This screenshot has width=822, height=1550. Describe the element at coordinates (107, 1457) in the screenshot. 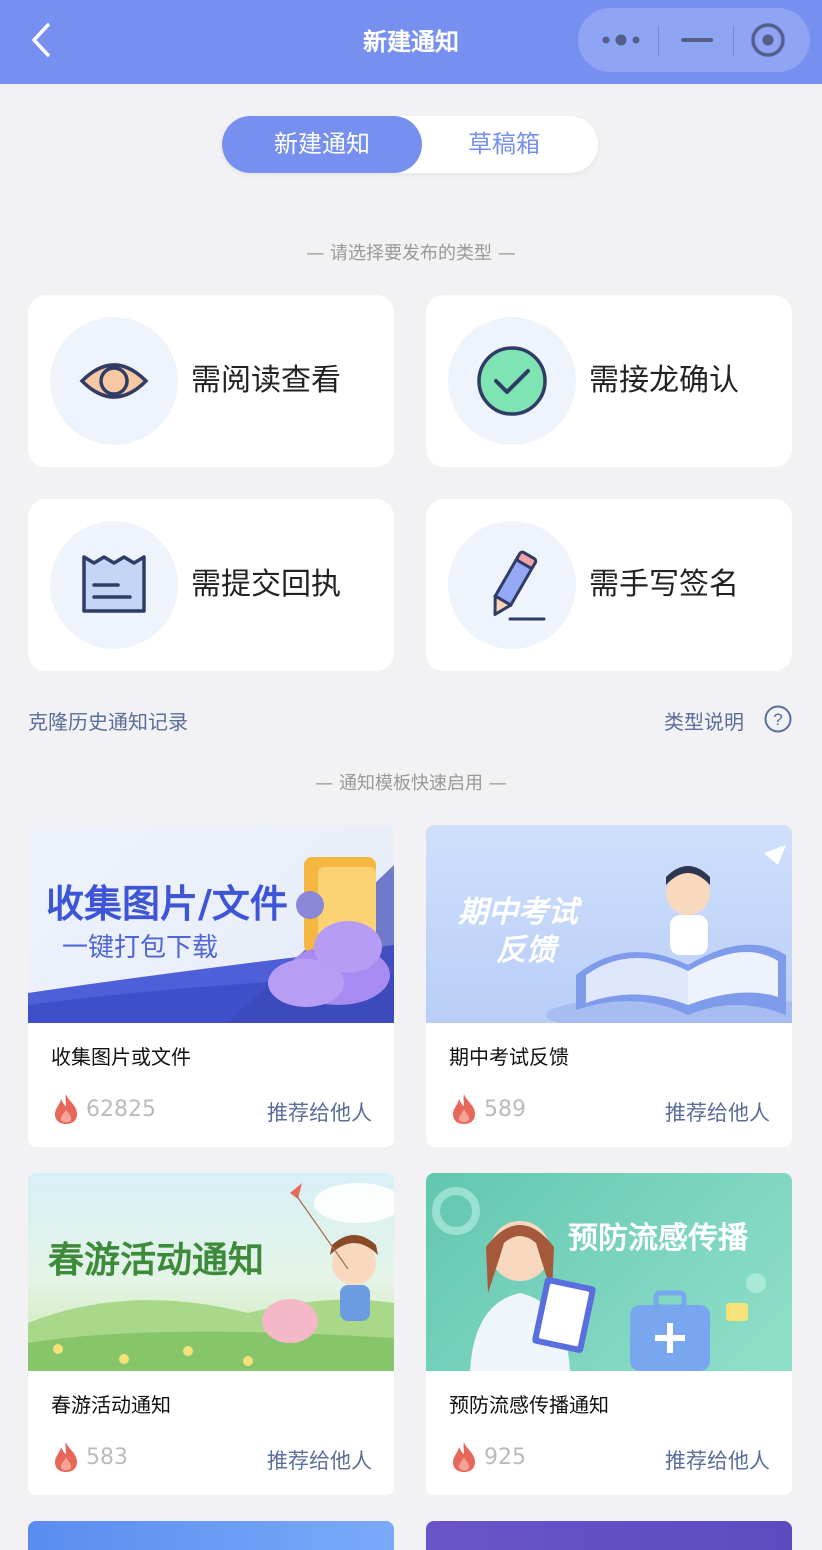

I see `view-count: 583` at that location.